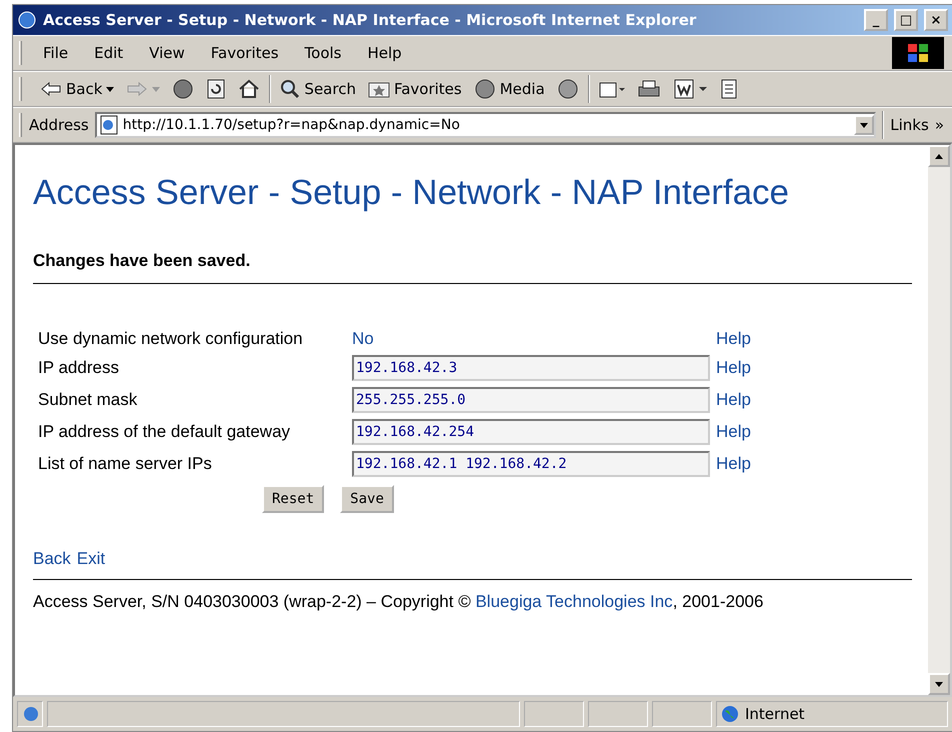 The image size is (952, 732). Describe the element at coordinates (137, 89) in the screenshot. I see `forward-arrow-icon` at that location.